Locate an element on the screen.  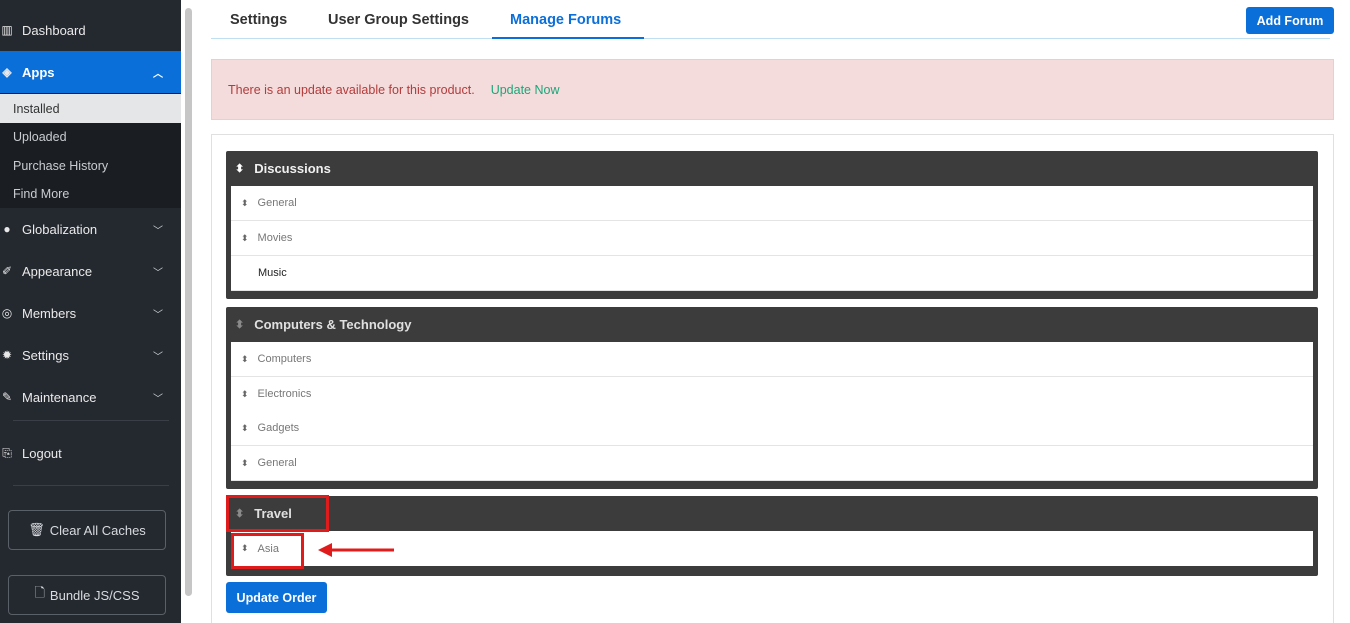
bundle-label: Bundle JS/CSS is located at coordinates (94, 595).